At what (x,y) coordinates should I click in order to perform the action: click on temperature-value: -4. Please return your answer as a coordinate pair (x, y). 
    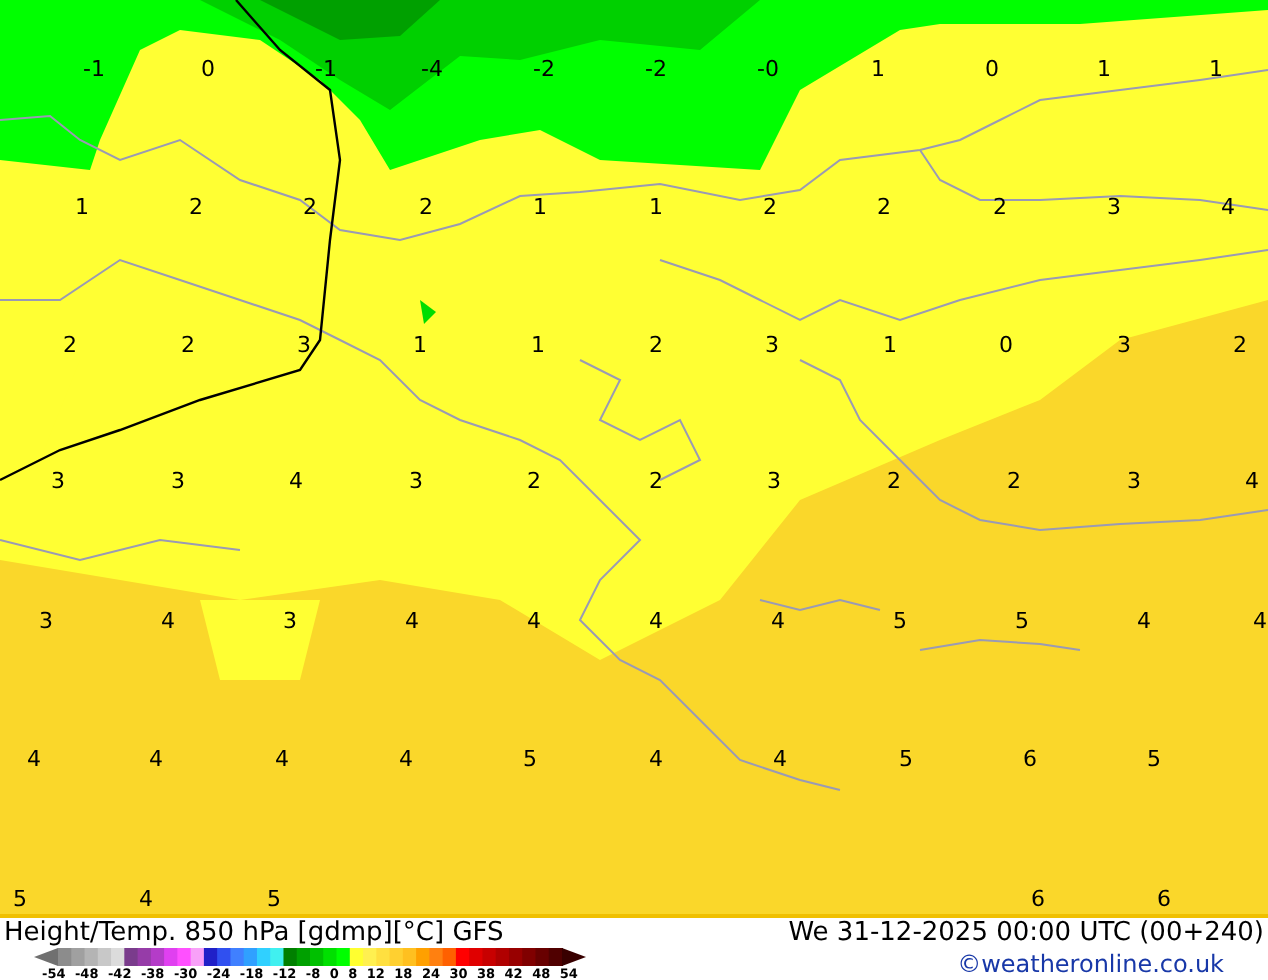
    Looking at the image, I should click on (432, 70).